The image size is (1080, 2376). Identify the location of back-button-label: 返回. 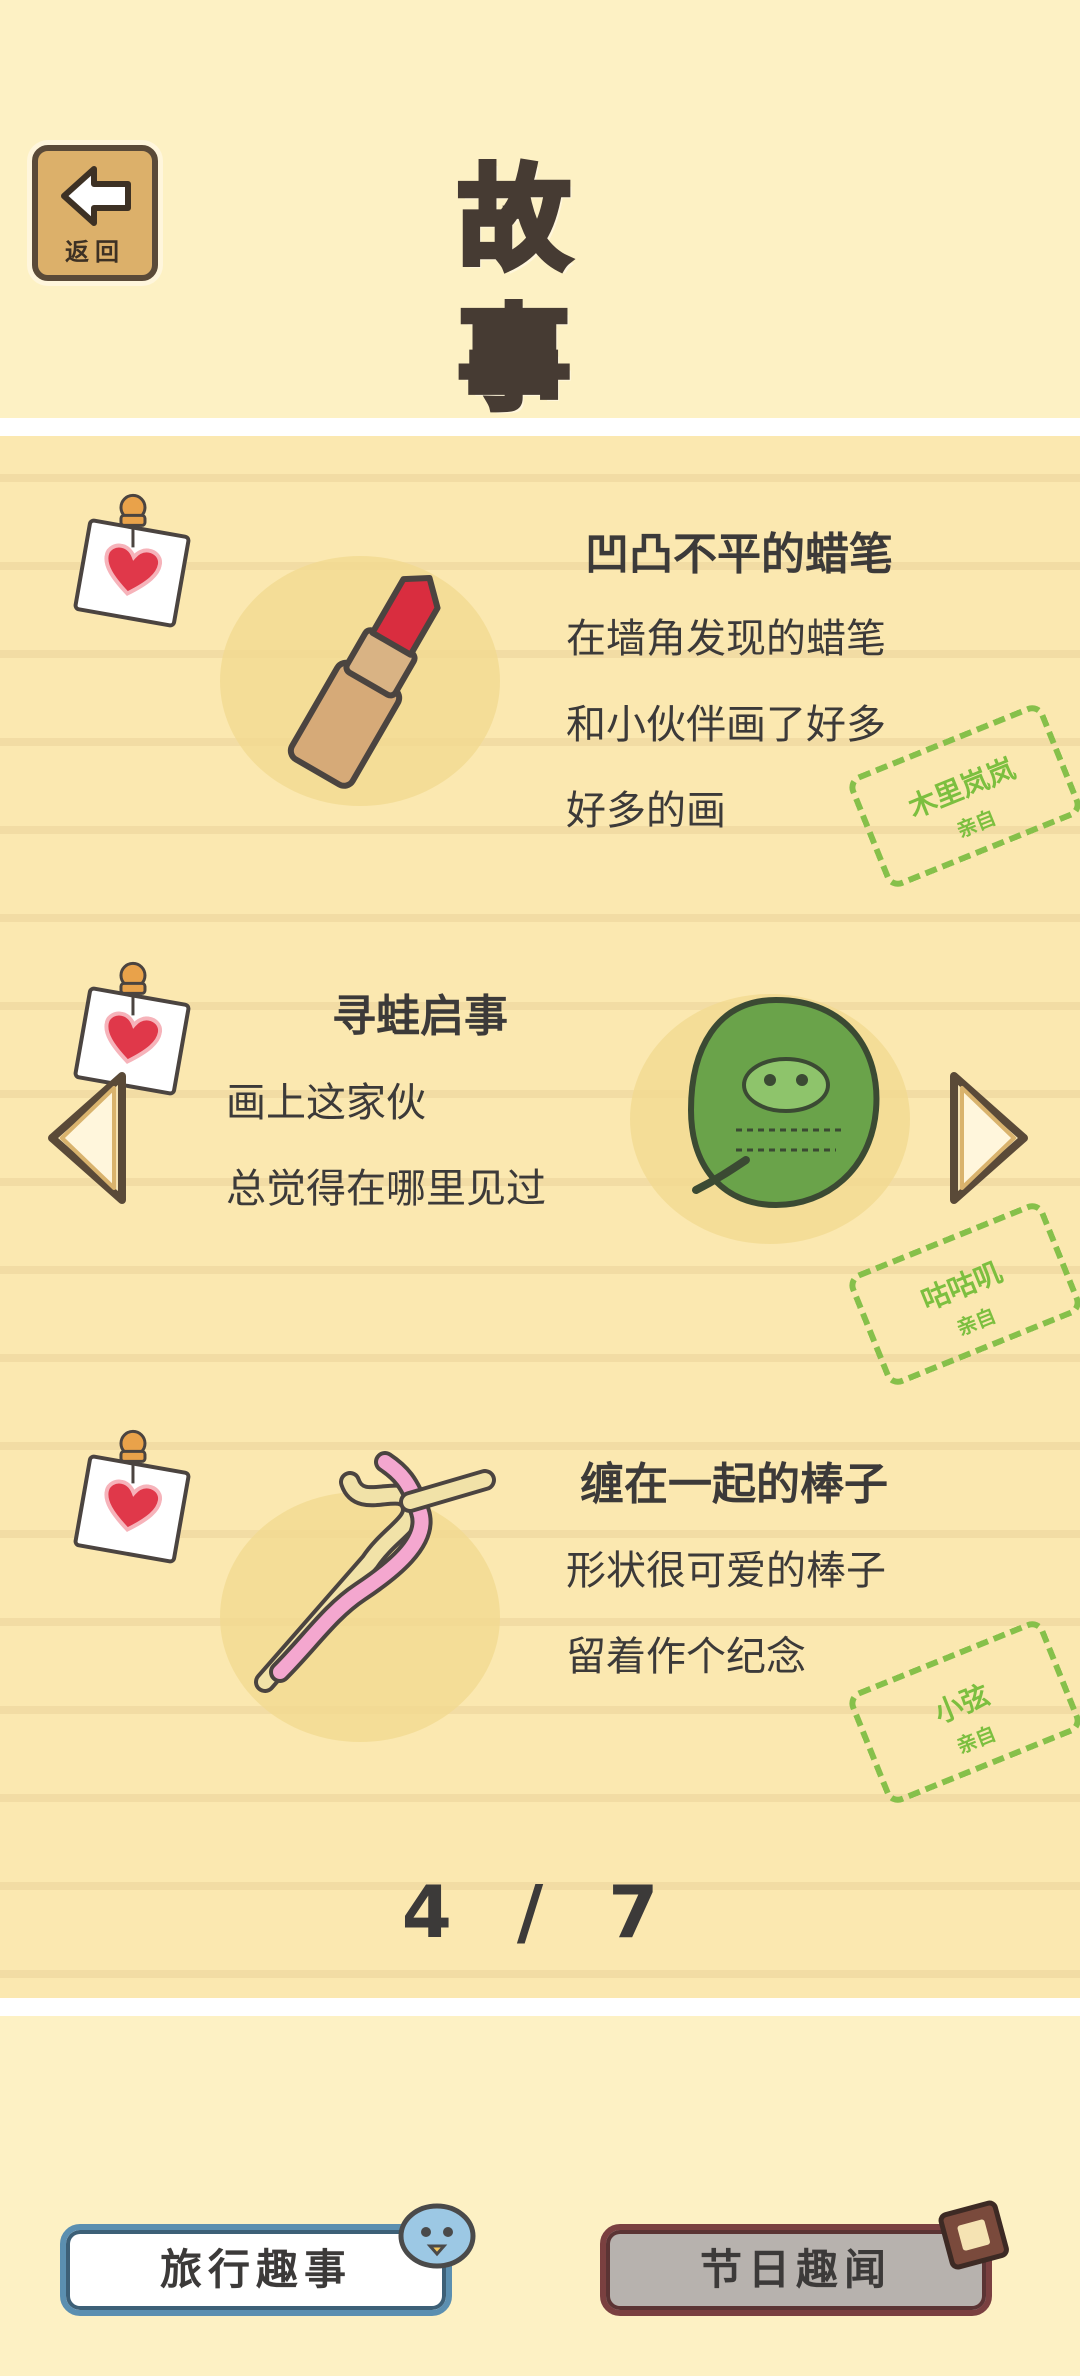
(95, 252).